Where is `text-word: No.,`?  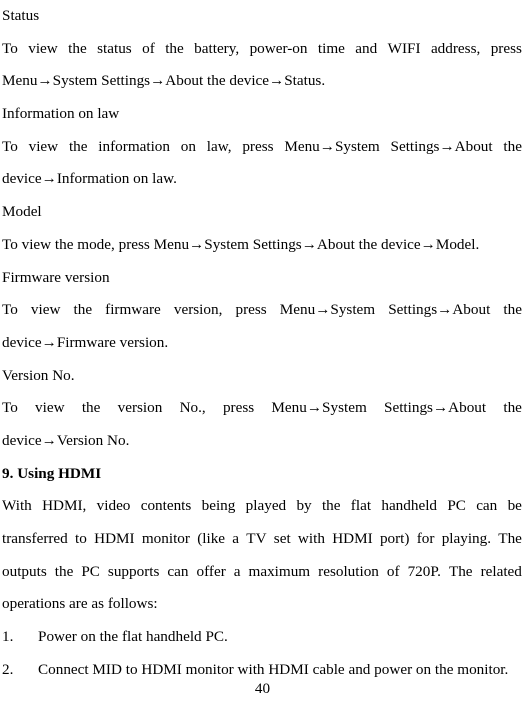 text-word: No., is located at coordinates (192, 408).